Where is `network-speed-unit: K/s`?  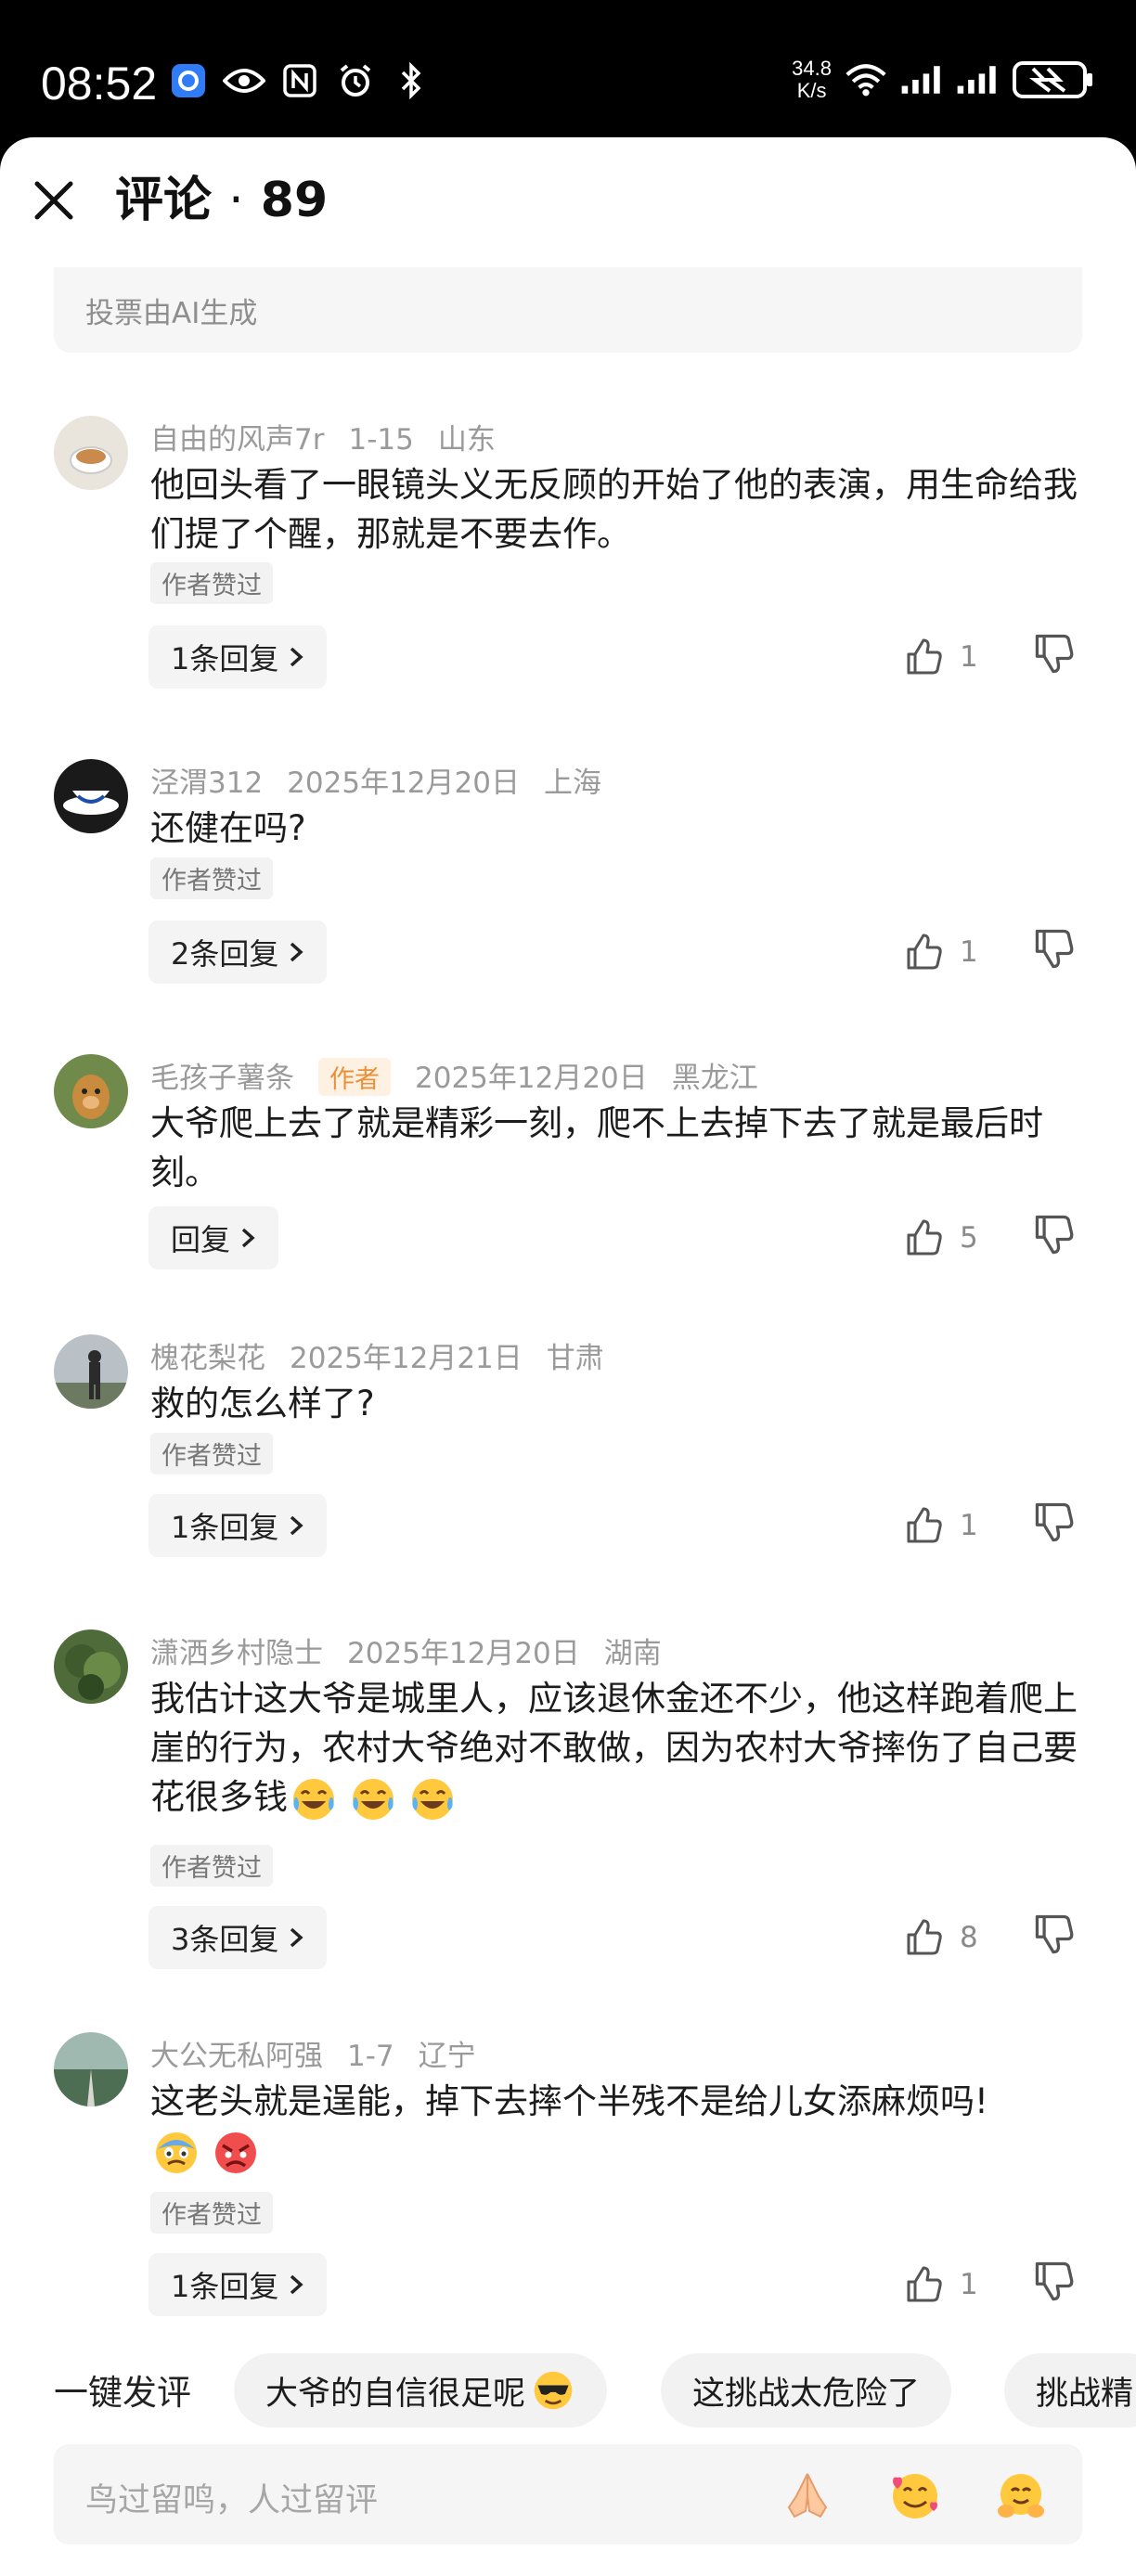
network-speed-unit: K/s is located at coordinates (811, 90).